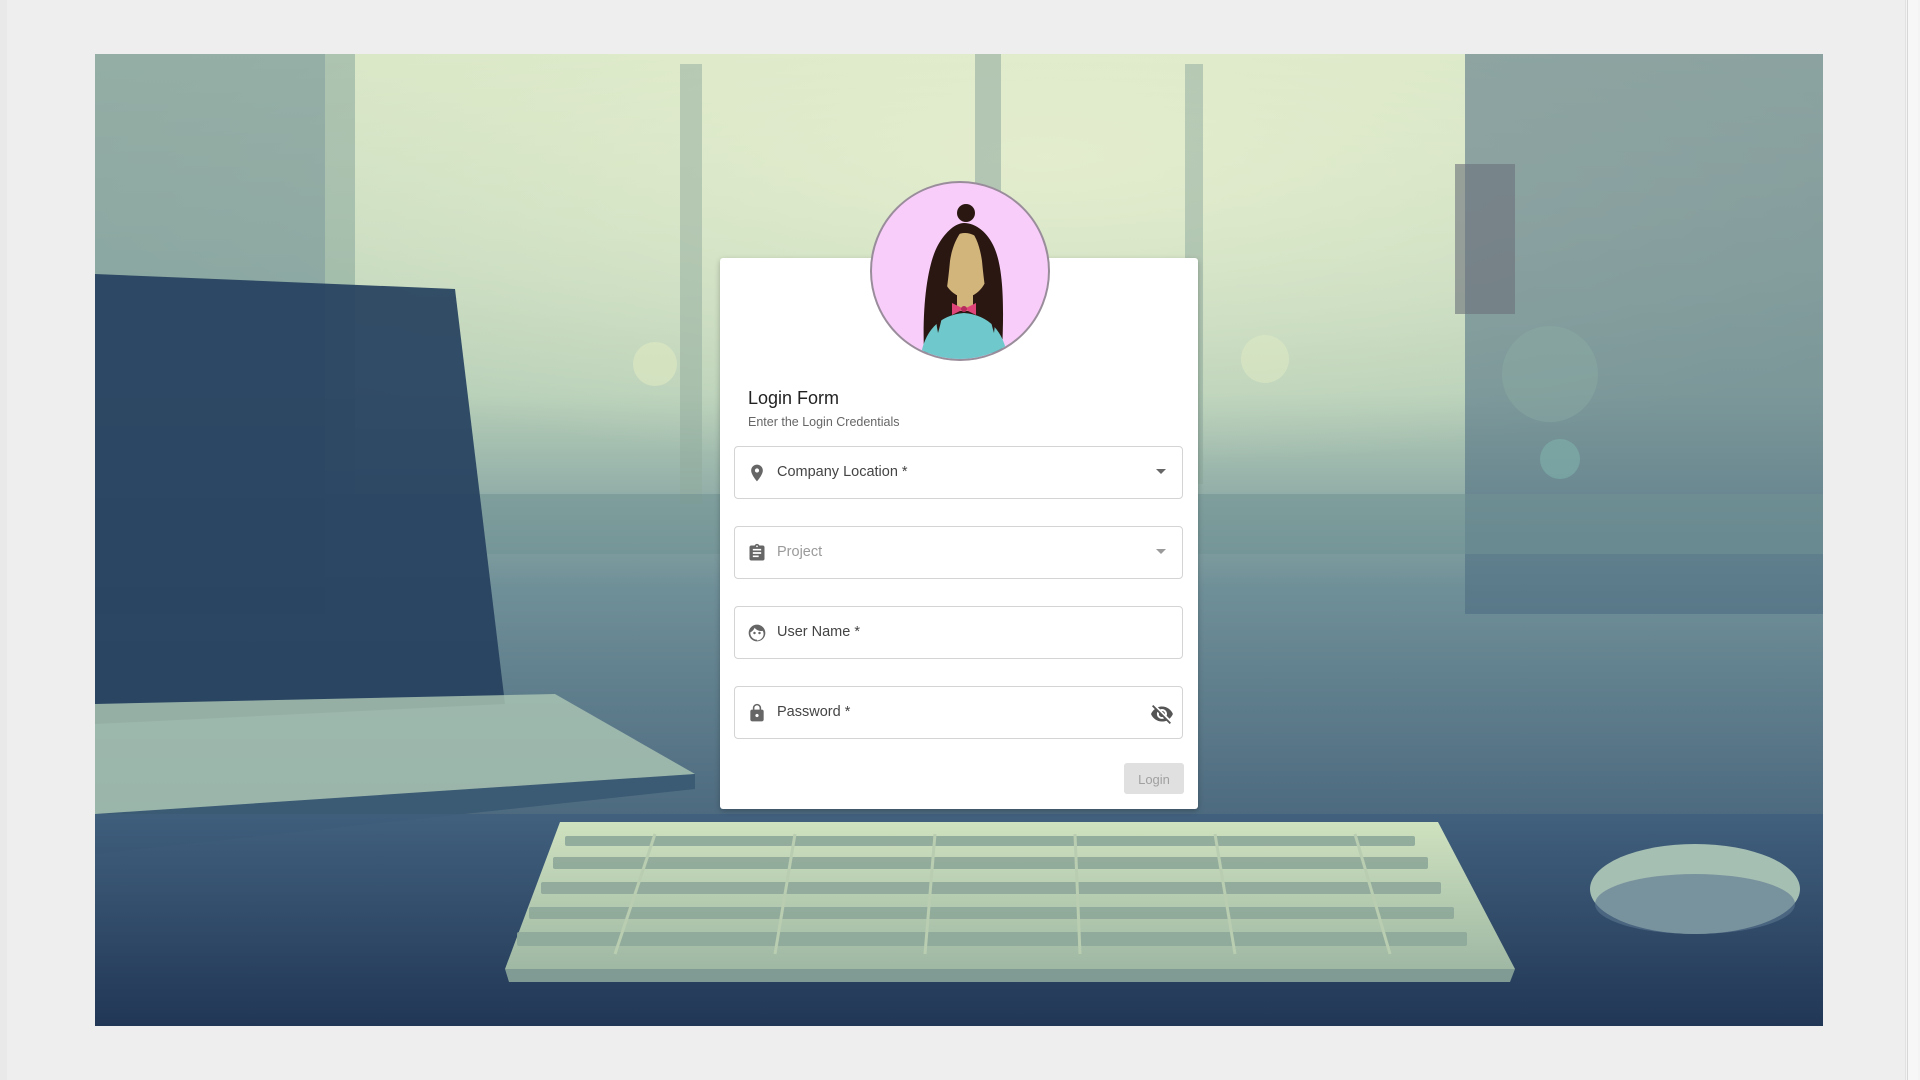  Describe the element at coordinates (757, 473) in the screenshot. I see `location-pin-icon` at that location.